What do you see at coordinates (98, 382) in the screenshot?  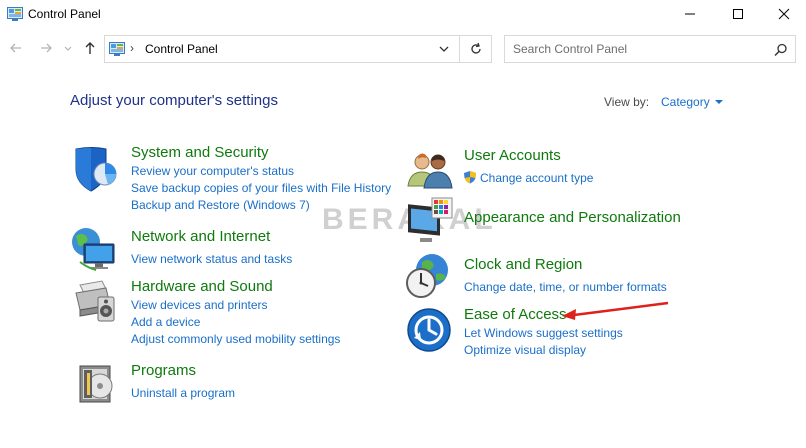 I see `programs-disc-icon` at bounding box center [98, 382].